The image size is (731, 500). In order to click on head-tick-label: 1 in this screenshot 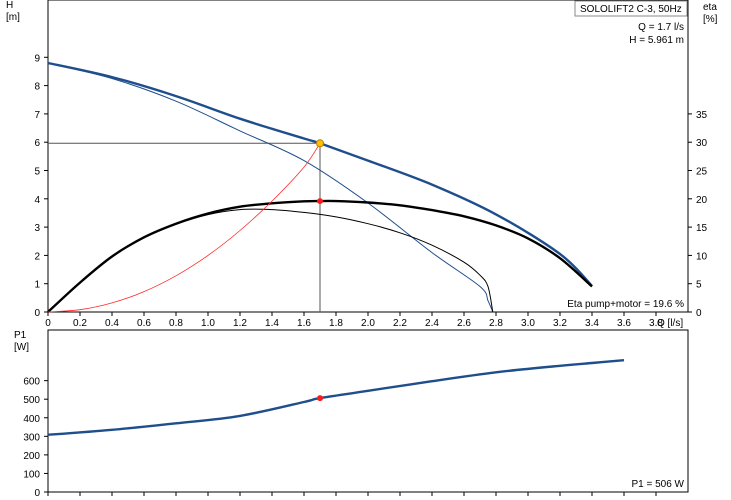, I will do `click(37, 285)`.